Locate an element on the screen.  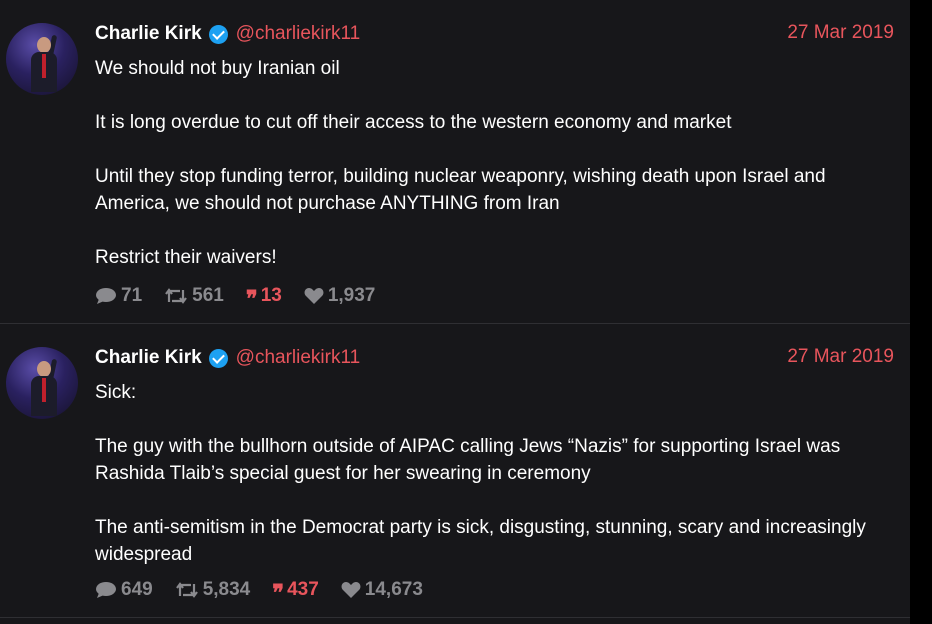
reply-count: 71 is located at coordinates (132, 295).